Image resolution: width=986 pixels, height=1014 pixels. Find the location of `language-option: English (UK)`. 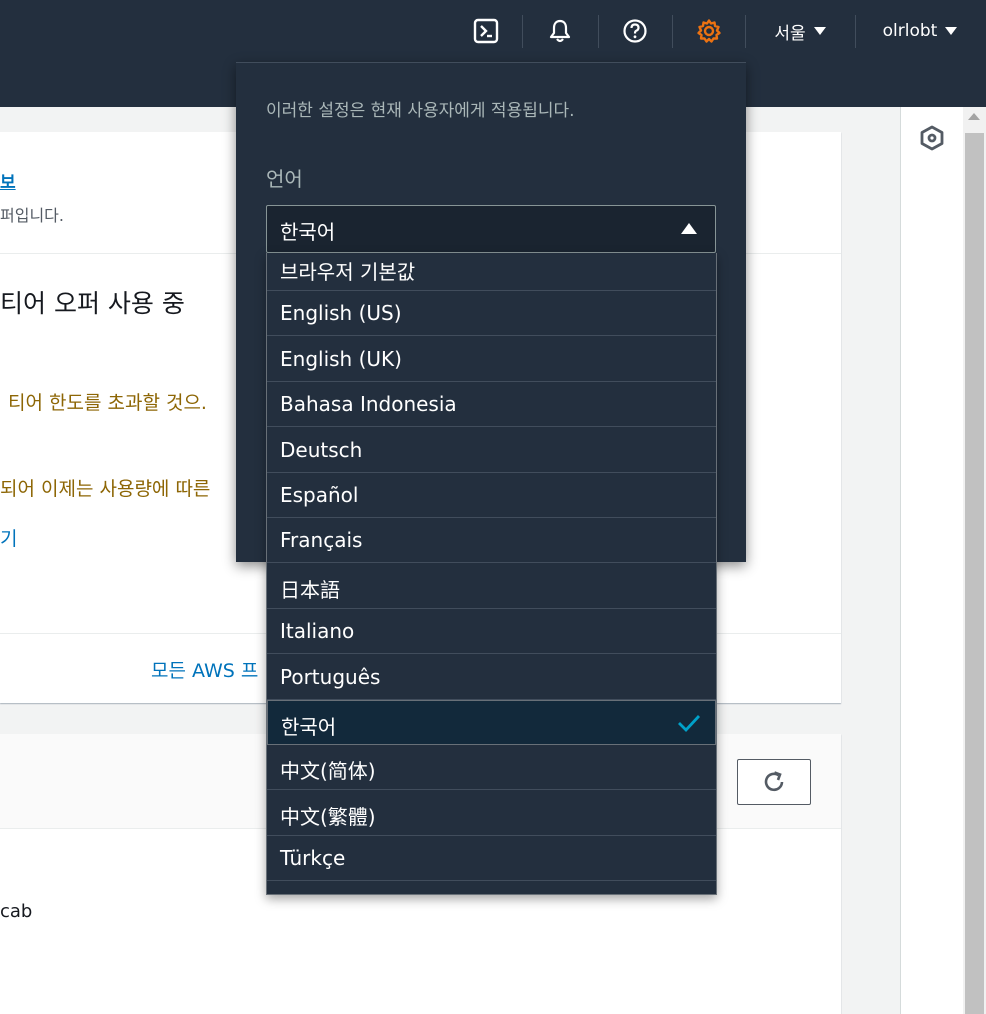

language-option: English (UK) is located at coordinates (491, 359).